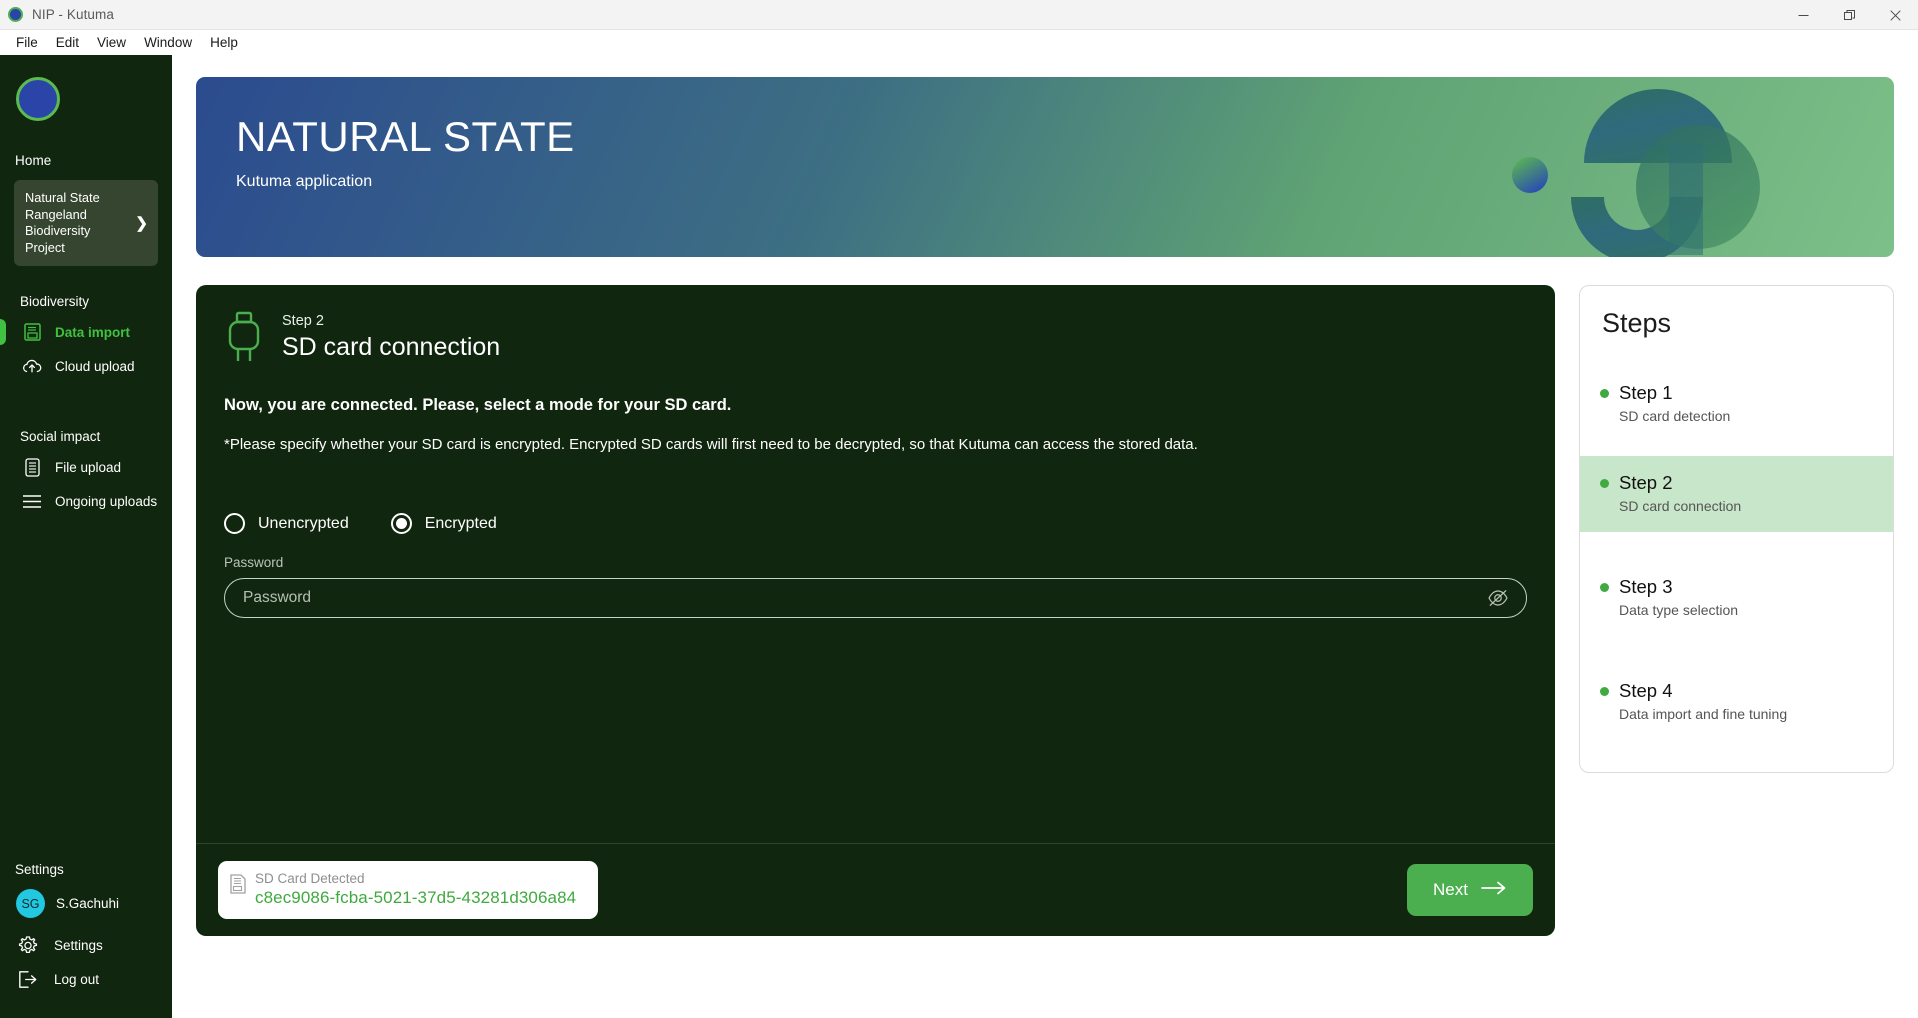 The width and height of the screenshot is (1918, 1018). I want to click on sidebar-item-ongoing-uploads: Ongoing uploads, so click(86, 501).